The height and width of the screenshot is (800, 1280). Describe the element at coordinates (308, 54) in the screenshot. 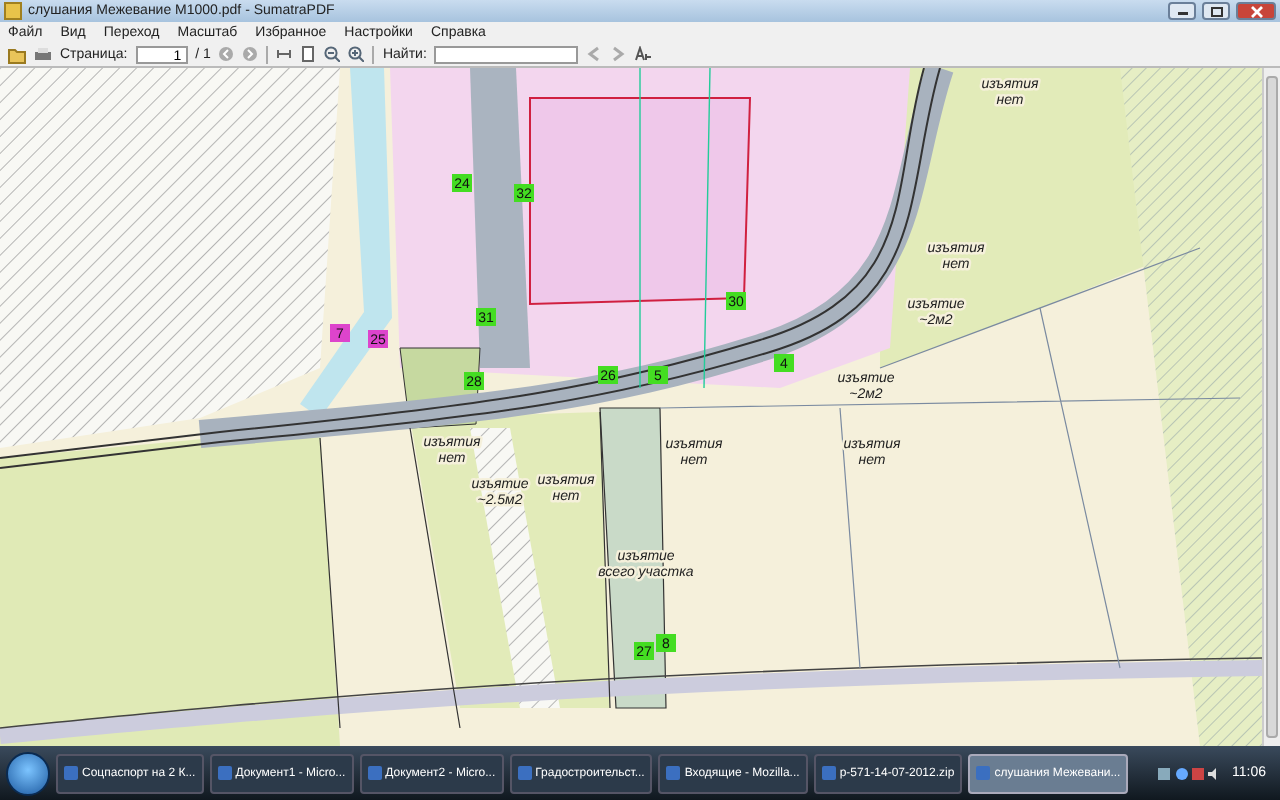

I see `fit-page-icon` at that location.